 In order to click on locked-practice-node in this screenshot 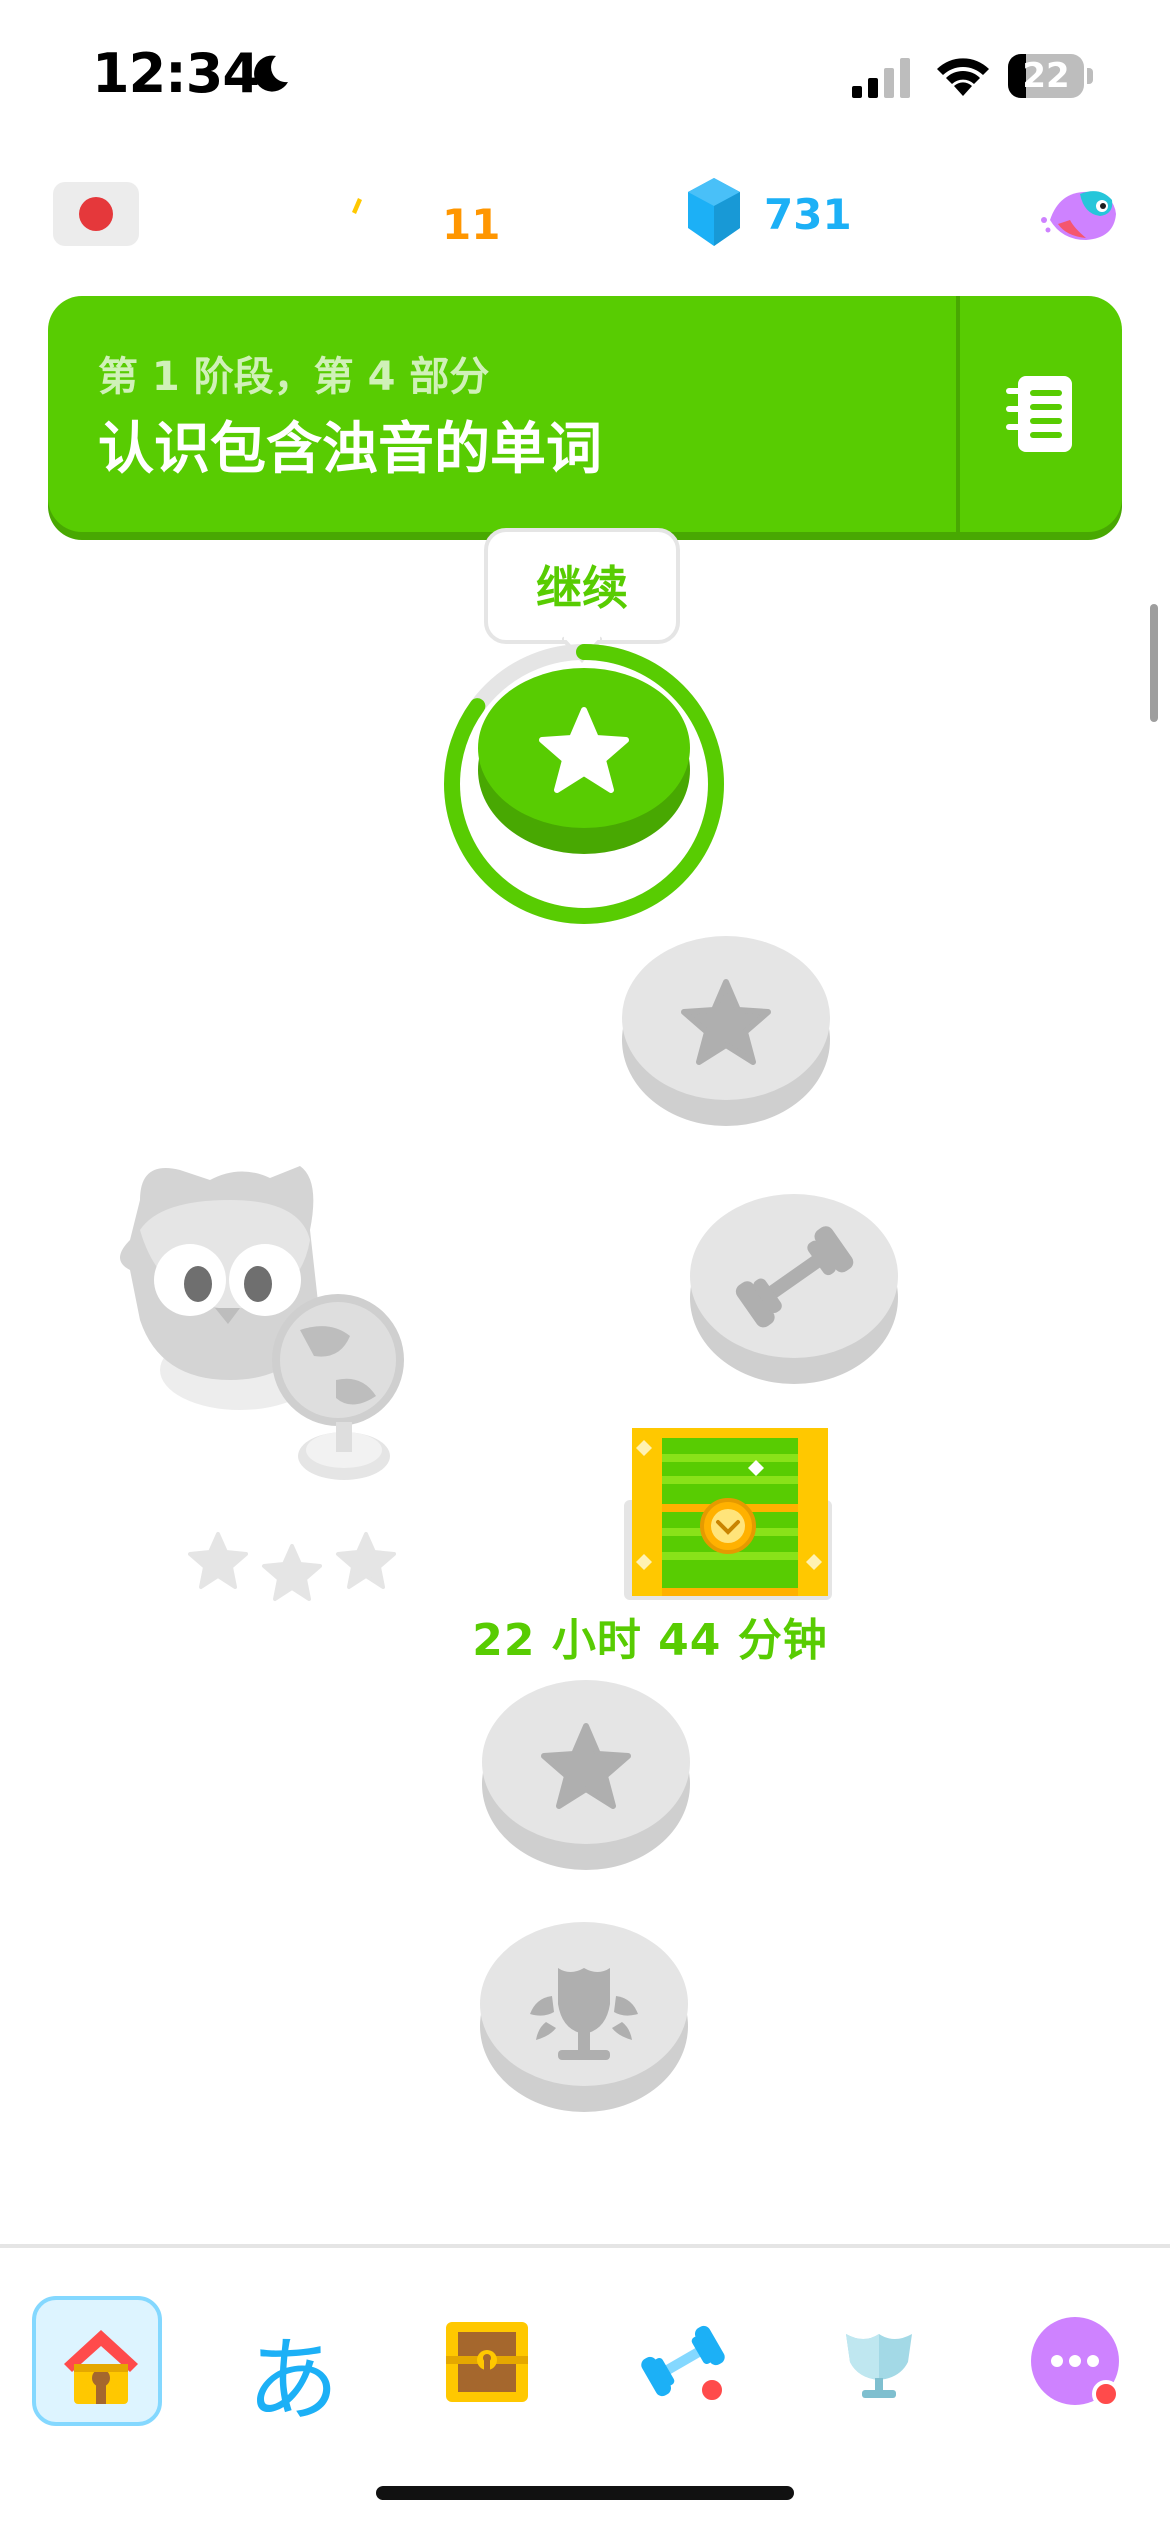, I will do `click(794, 1288)`.